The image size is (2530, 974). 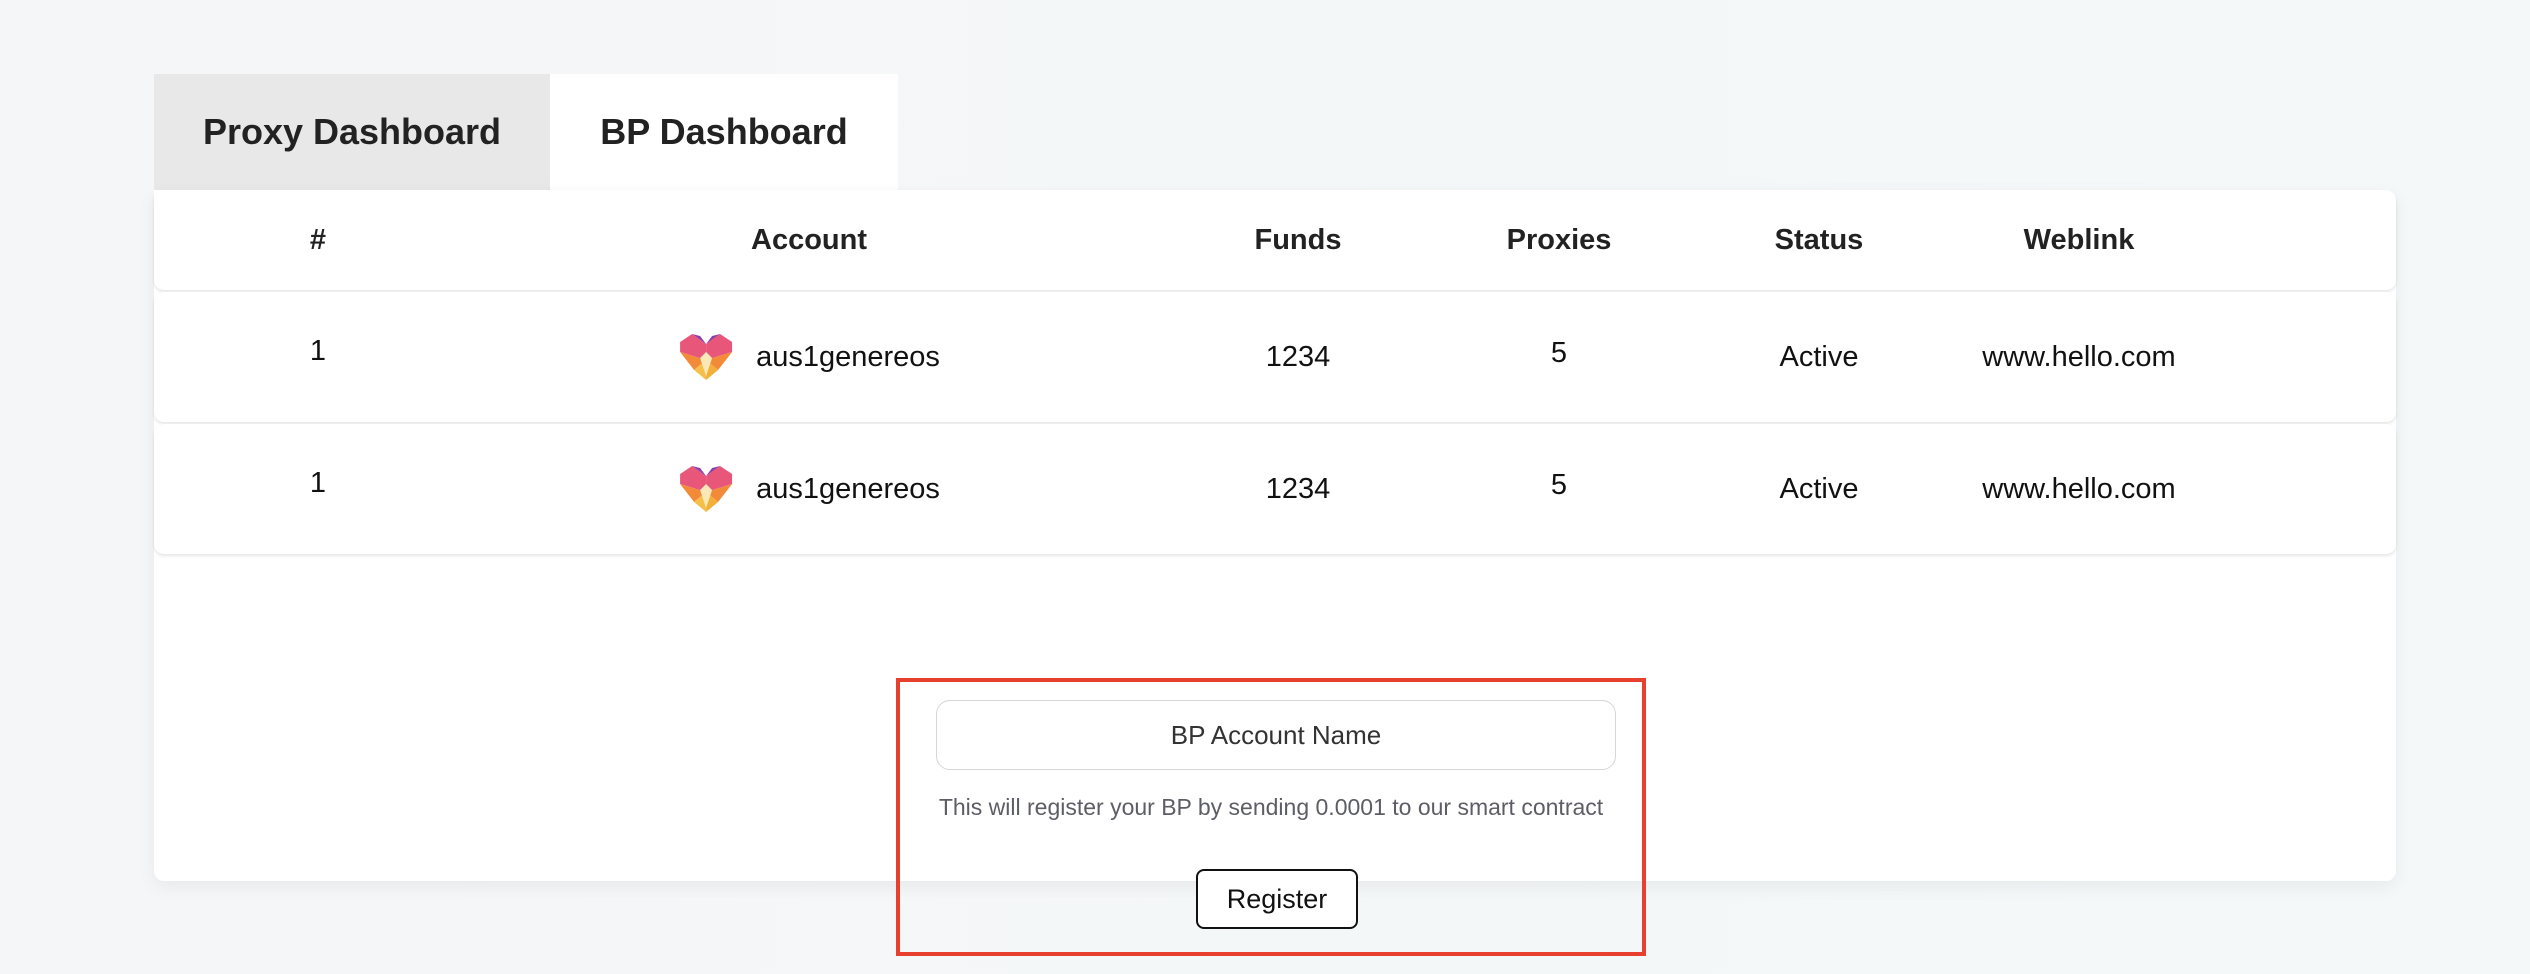 What do you see at coordinates (1277, 899) in the screenshot?
I see `register-button: Register` at bounding box center [1277, 899].